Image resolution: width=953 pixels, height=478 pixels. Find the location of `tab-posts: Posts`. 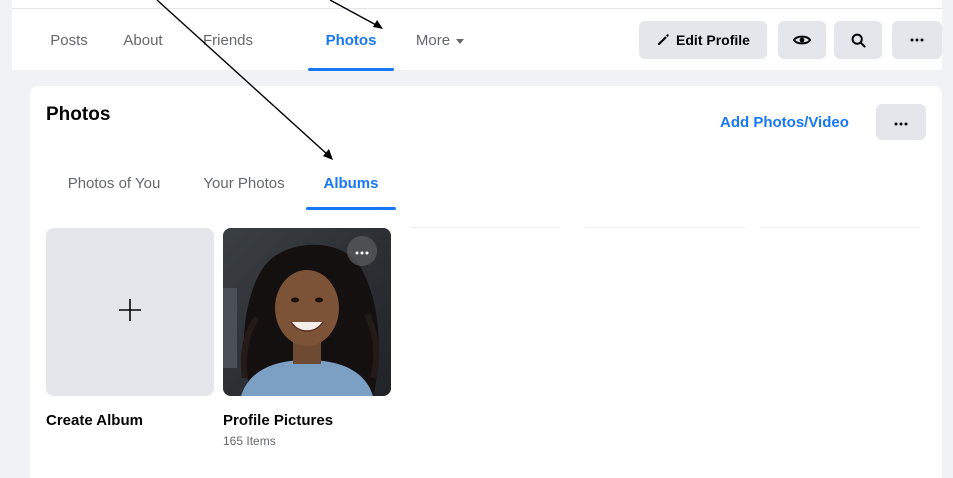

tab-posts: Posts is located at coordinates (69, 40).